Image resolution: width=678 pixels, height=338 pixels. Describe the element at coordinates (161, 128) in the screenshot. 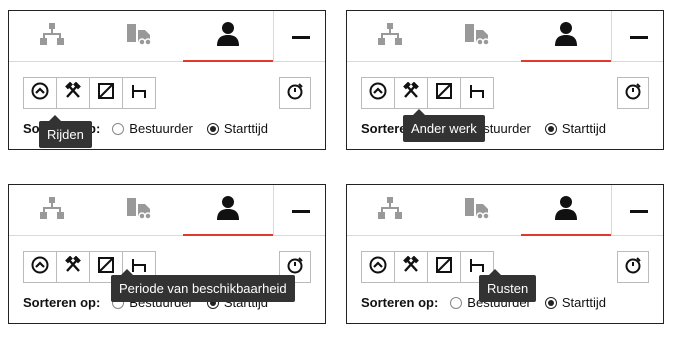

I see `sort-option-label: Bestuurder` at that location.